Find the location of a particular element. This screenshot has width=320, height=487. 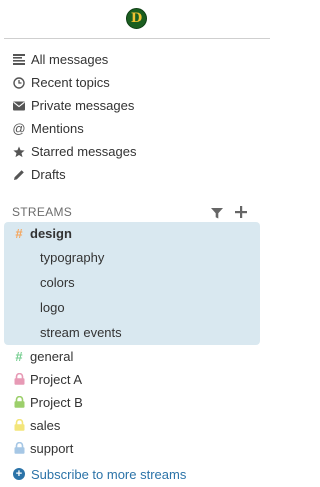

streams-header: STREAMS is located at coordinates (135, 212).